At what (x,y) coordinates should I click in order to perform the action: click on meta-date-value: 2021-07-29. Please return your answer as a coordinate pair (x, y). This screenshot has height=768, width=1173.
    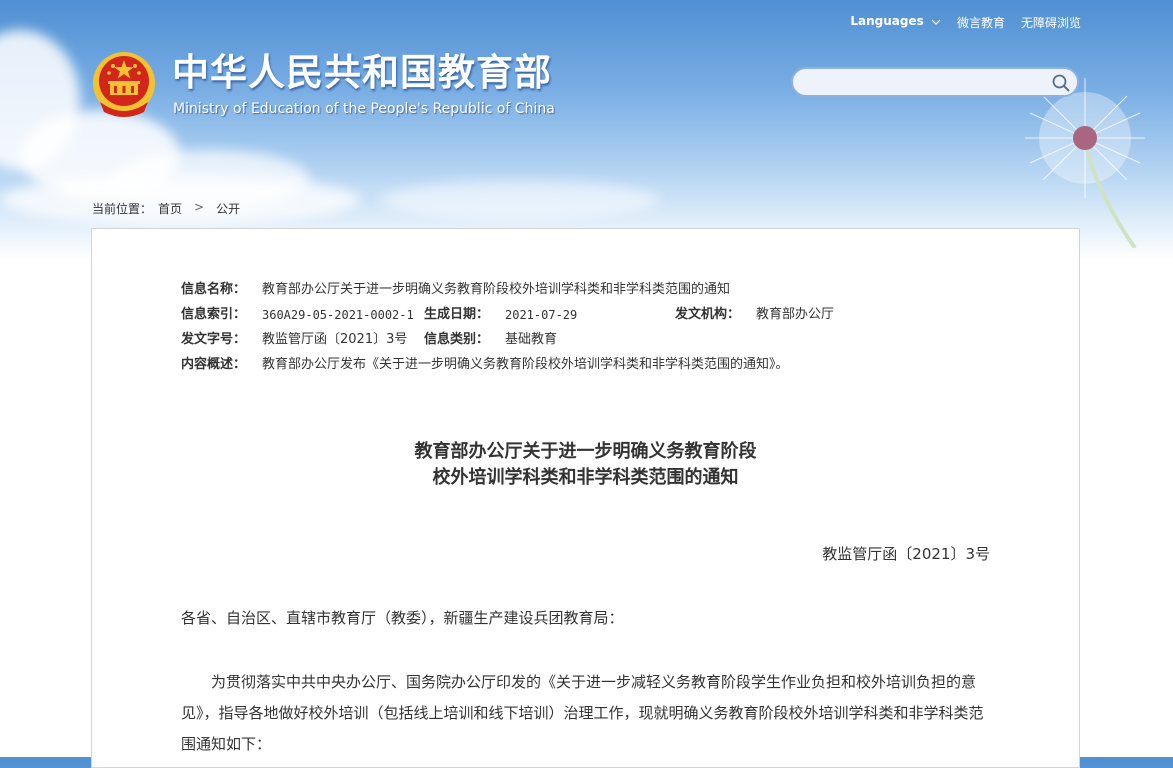
    Looking at the image, I should click on (541, 315).